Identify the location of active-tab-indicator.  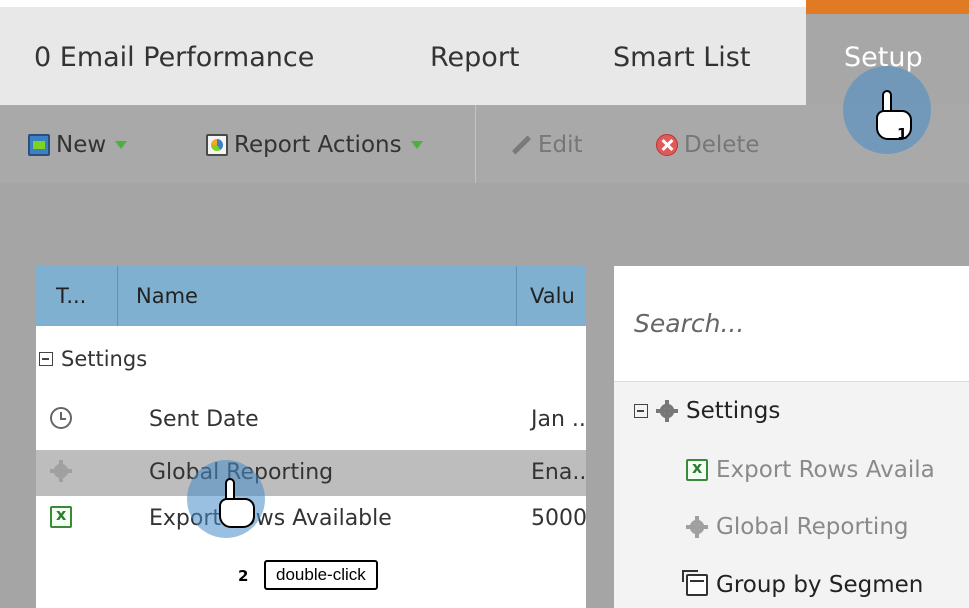
(887, 7).